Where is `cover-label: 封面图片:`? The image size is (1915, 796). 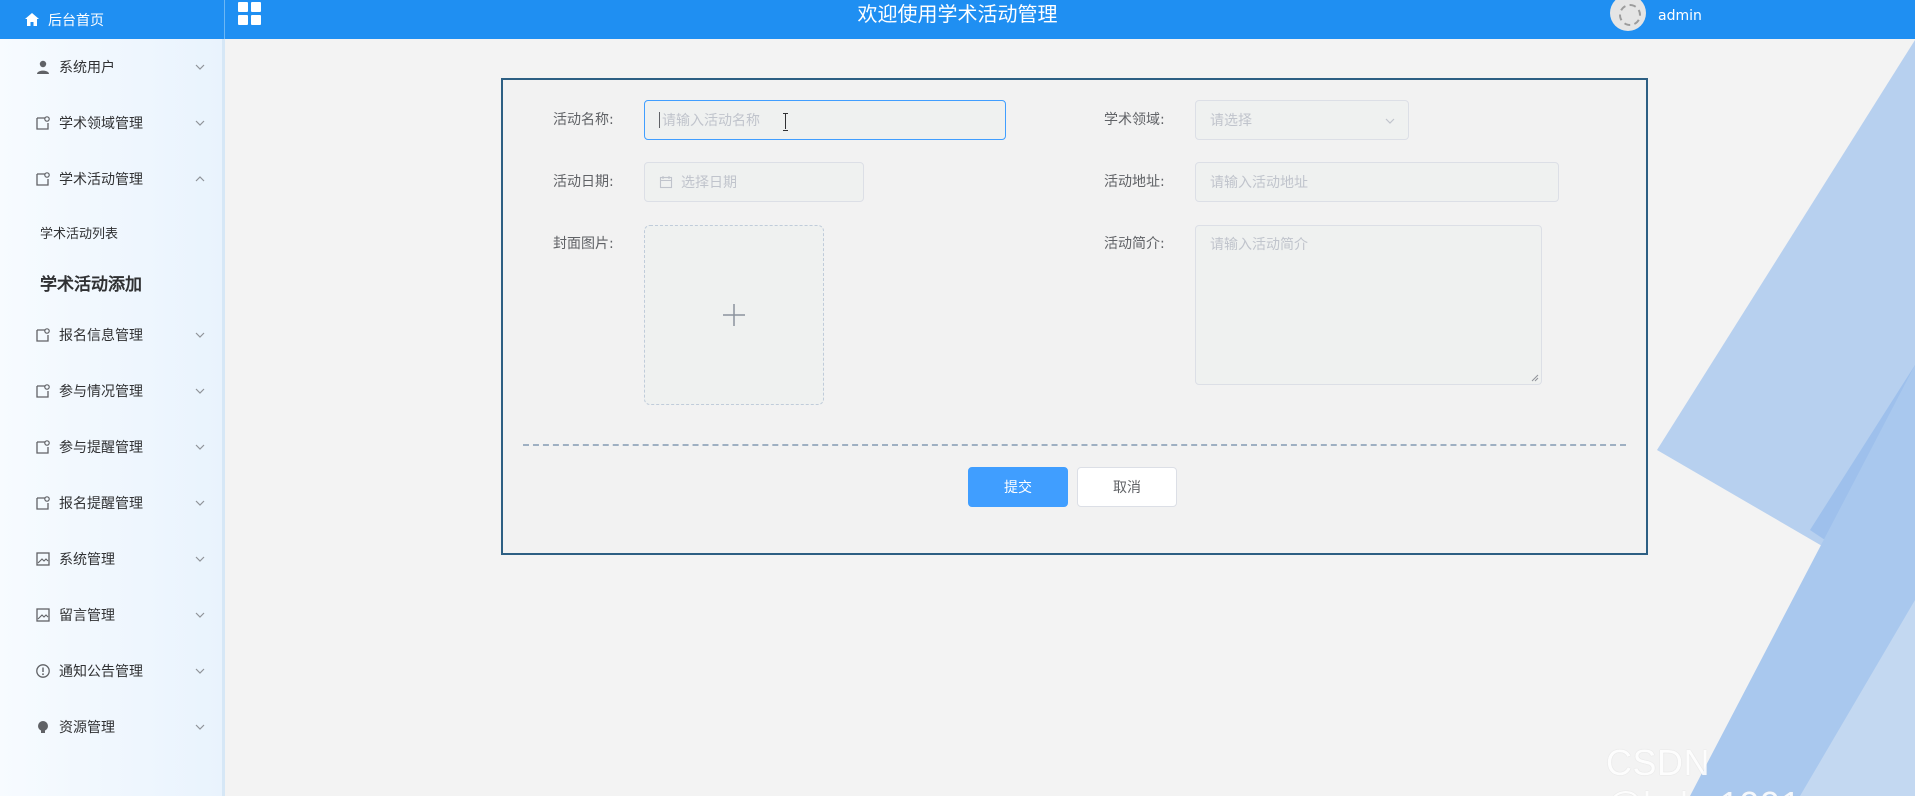 cover-label: 封面图片: is located at coordinates (583, 244).